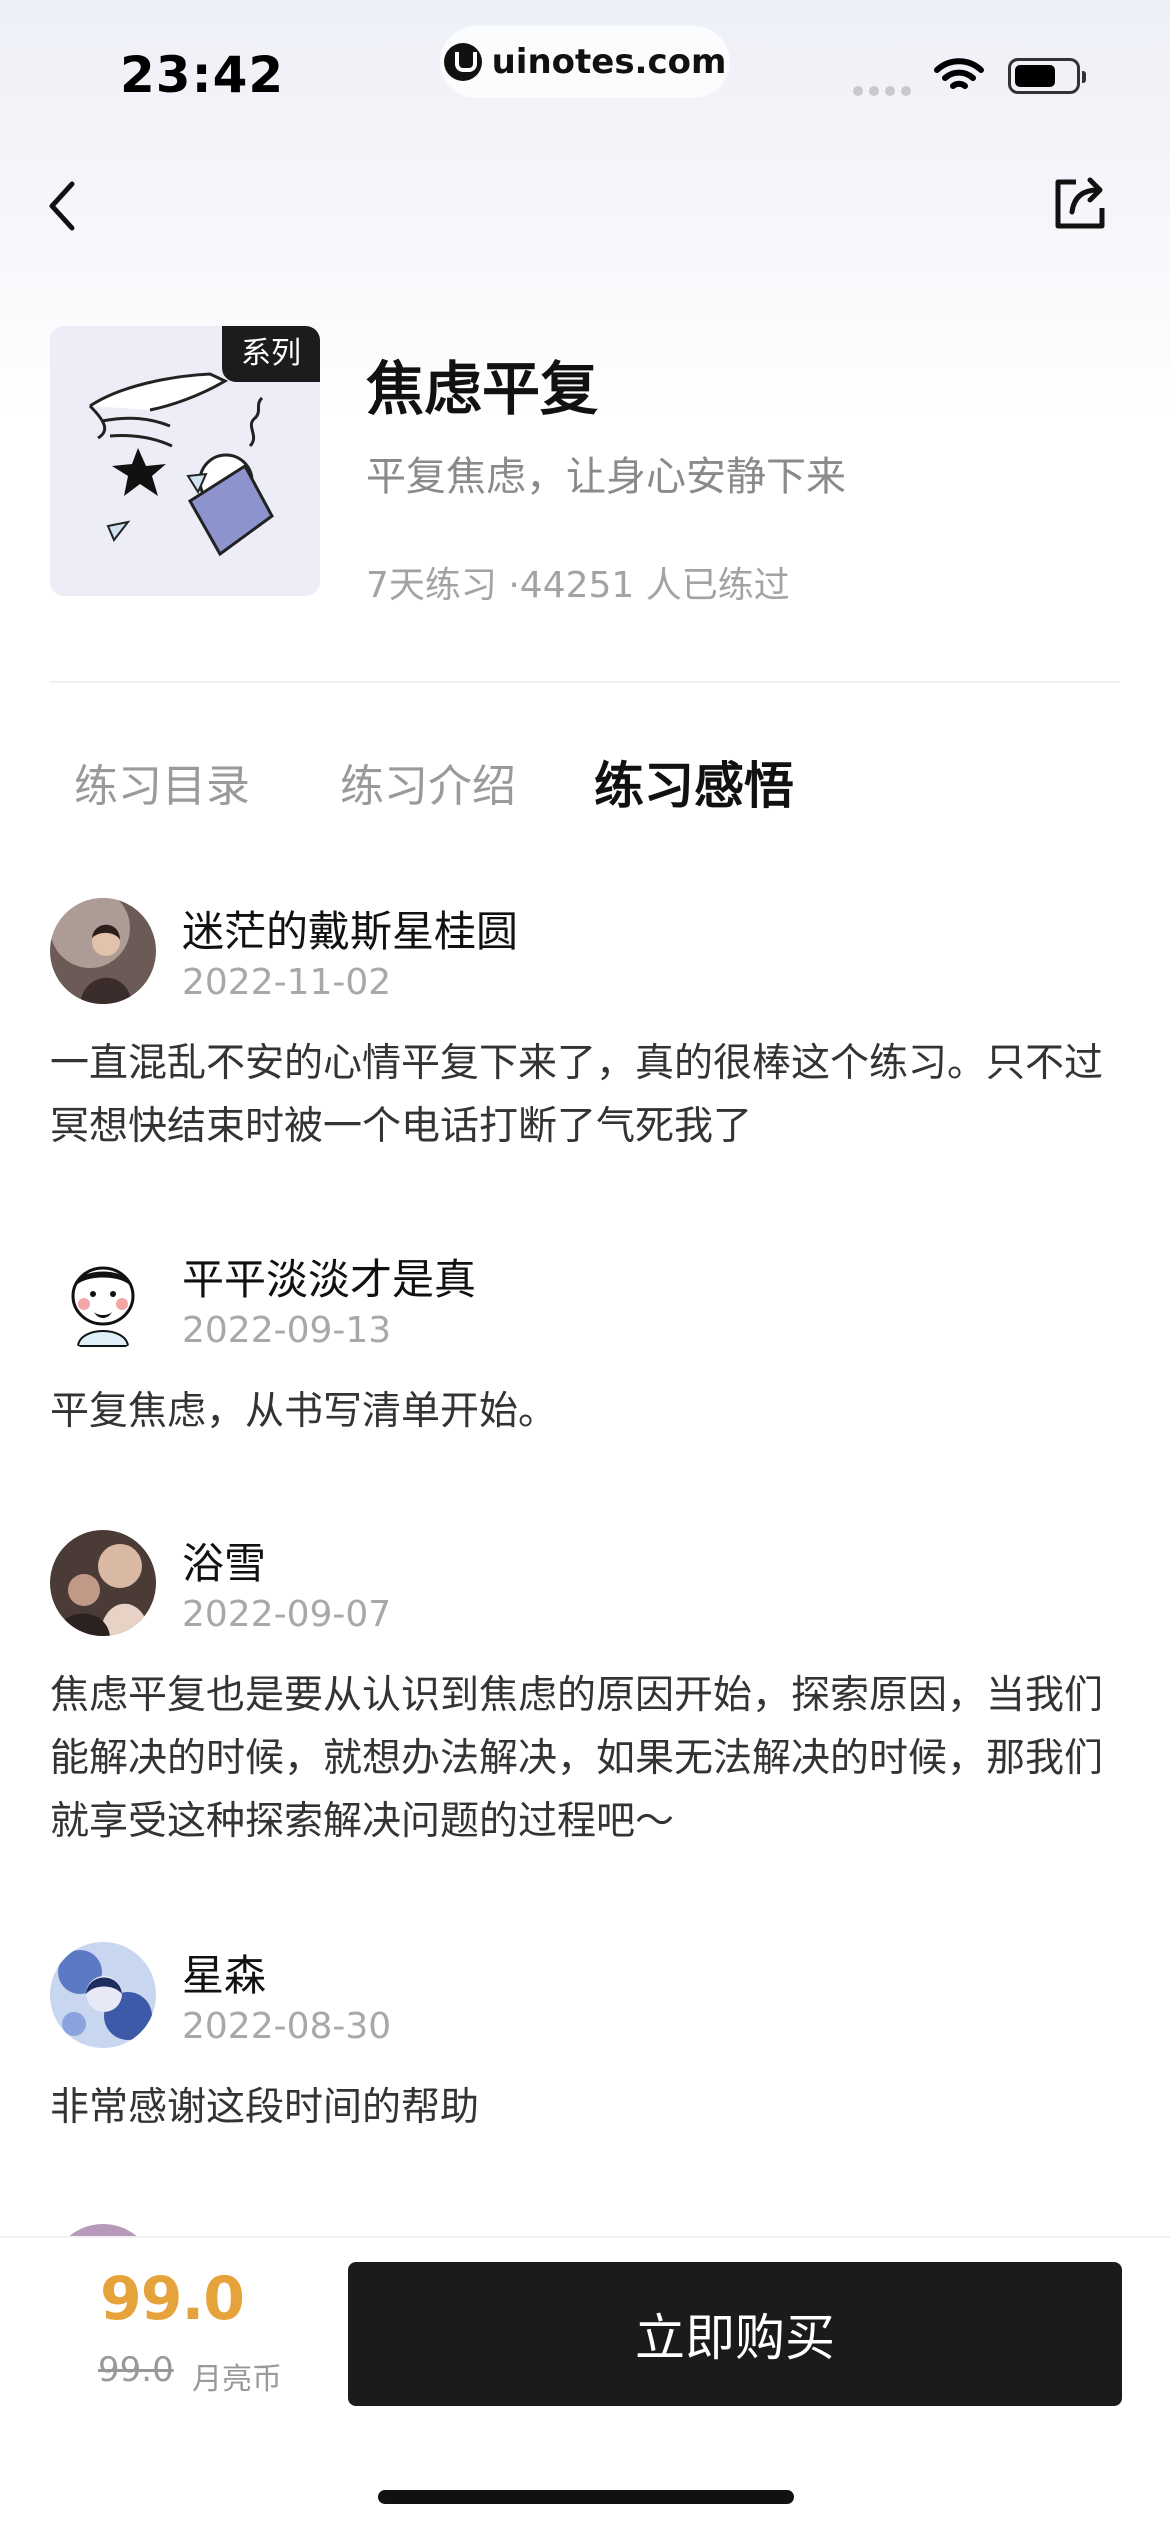 Image resolution: width=1170 pixels, height=2534 pixels. I want to click on review-text: 非常感谢这段时间的帮助, so click(265, 2107).